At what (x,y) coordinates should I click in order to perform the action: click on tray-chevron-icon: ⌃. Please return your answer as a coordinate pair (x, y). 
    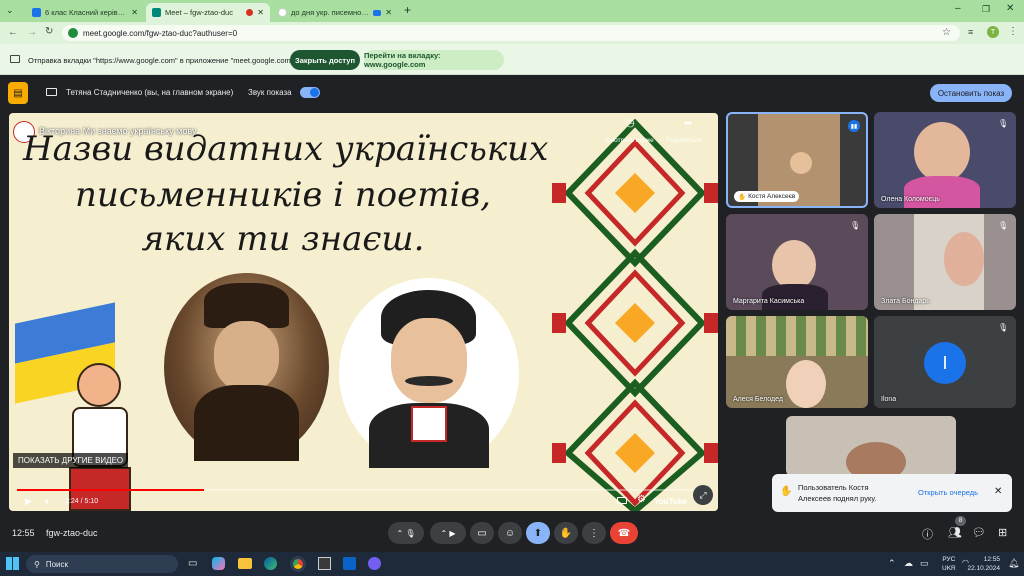
    Looking at the image, I should click on (892, 563).